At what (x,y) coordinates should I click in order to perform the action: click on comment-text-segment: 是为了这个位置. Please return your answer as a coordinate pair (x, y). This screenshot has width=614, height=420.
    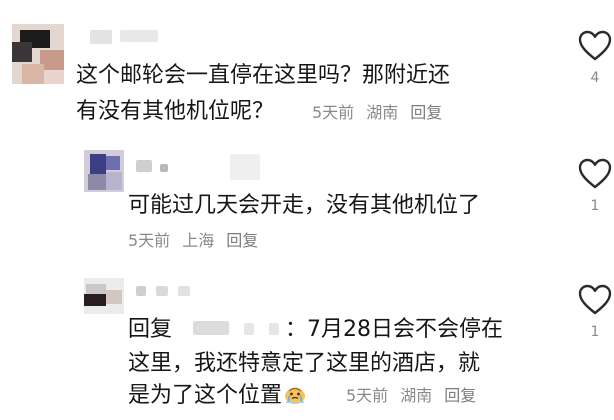
    Looking at the image, I should click on (205, 395).